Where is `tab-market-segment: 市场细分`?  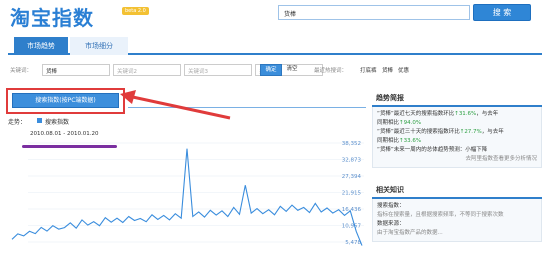 tab-market-segment: 市场细分 is located at coordinates (99, 46).